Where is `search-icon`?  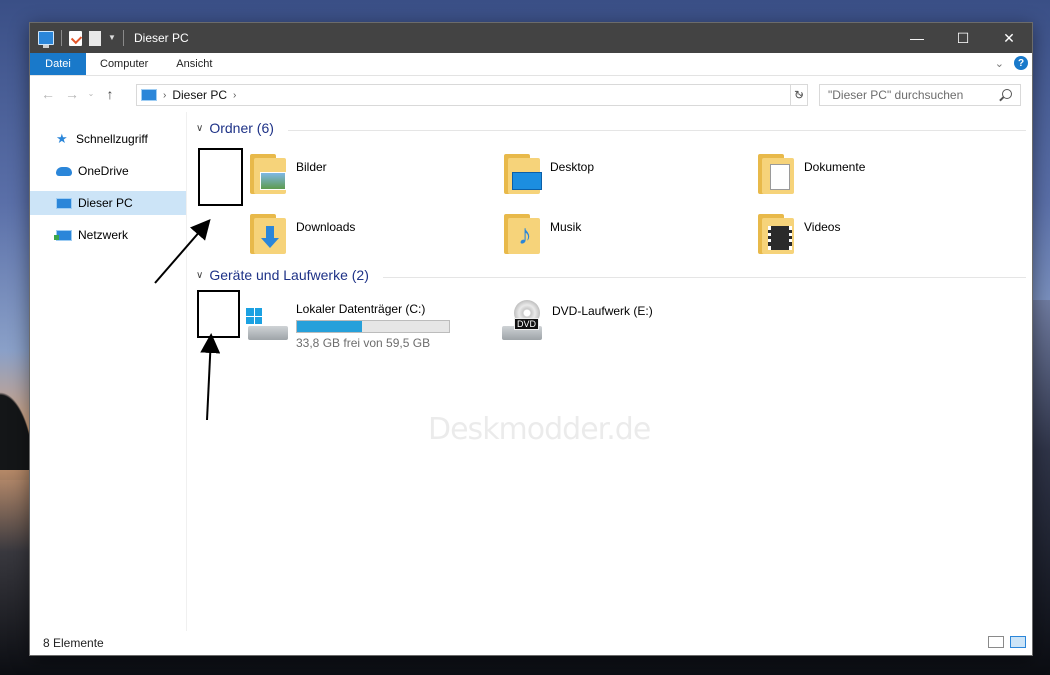
search-icon is located at coordinates (1007, 94).